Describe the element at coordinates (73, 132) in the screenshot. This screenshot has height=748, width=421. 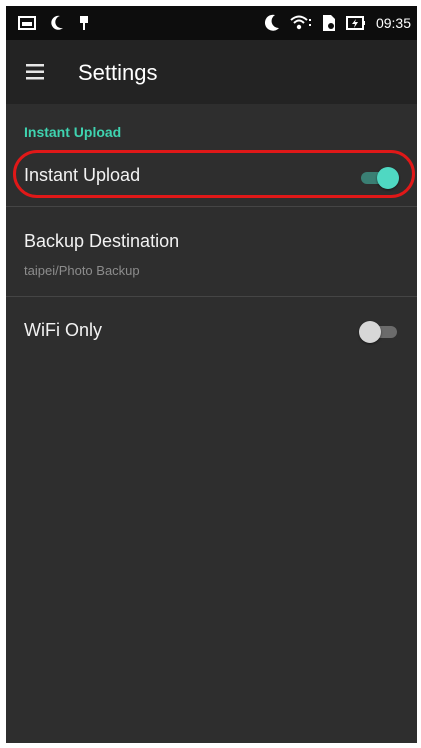
I see `section-header: Instant Upload` at that location.